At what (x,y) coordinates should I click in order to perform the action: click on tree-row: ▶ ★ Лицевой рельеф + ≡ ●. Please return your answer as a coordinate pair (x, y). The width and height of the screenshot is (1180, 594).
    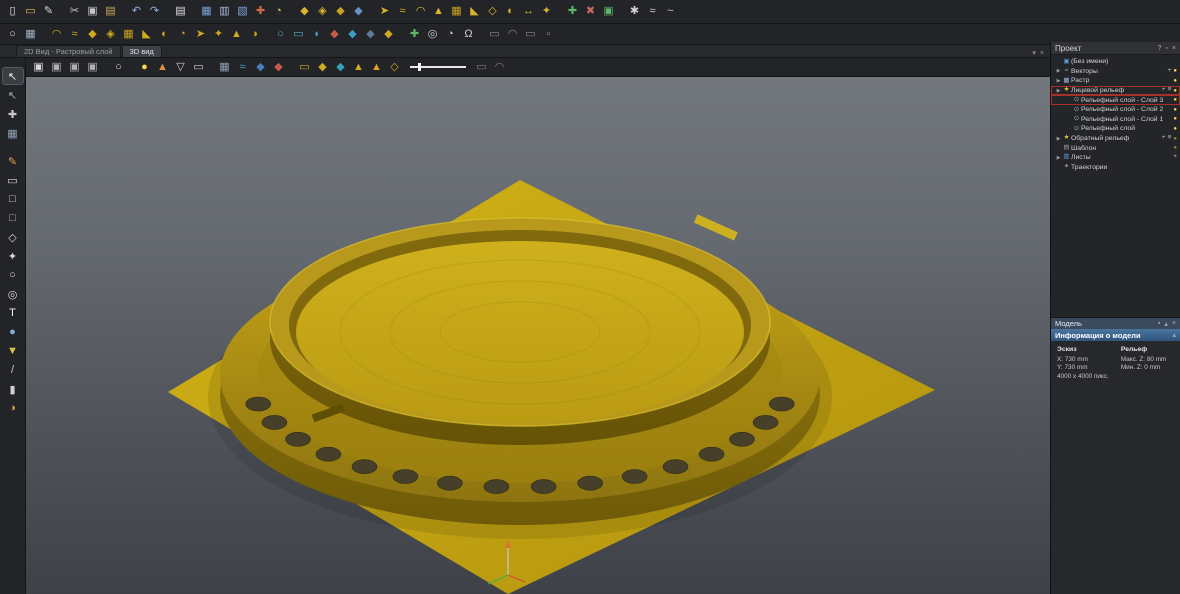
    Looking at the image, I should click on (1115, 90).